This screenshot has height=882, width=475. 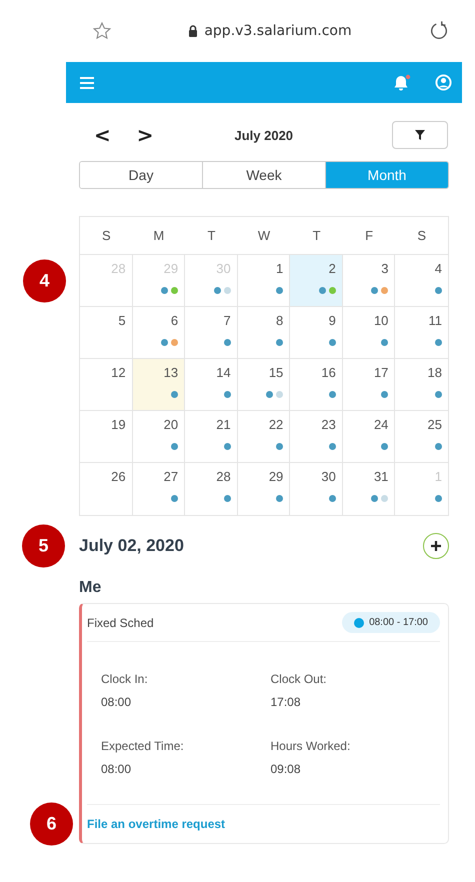 I want to click on day-cell: 27, so click(x=159, y=489).